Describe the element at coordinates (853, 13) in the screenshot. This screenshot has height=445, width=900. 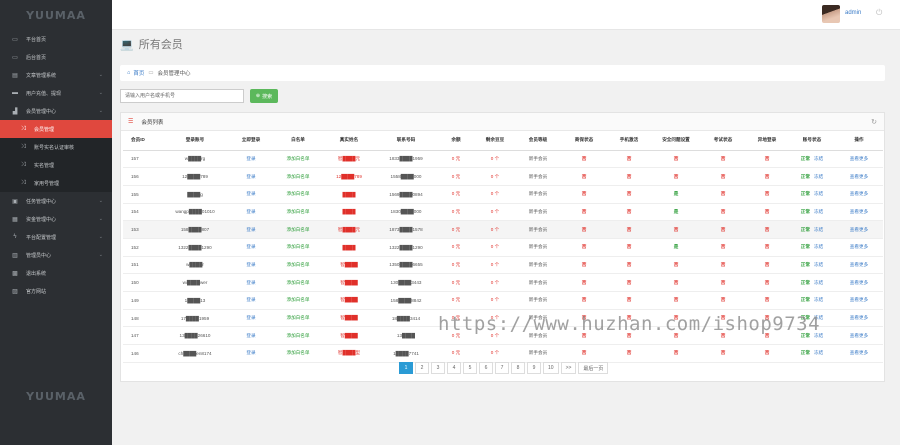
I see `admin-name-link: admin` at that location.